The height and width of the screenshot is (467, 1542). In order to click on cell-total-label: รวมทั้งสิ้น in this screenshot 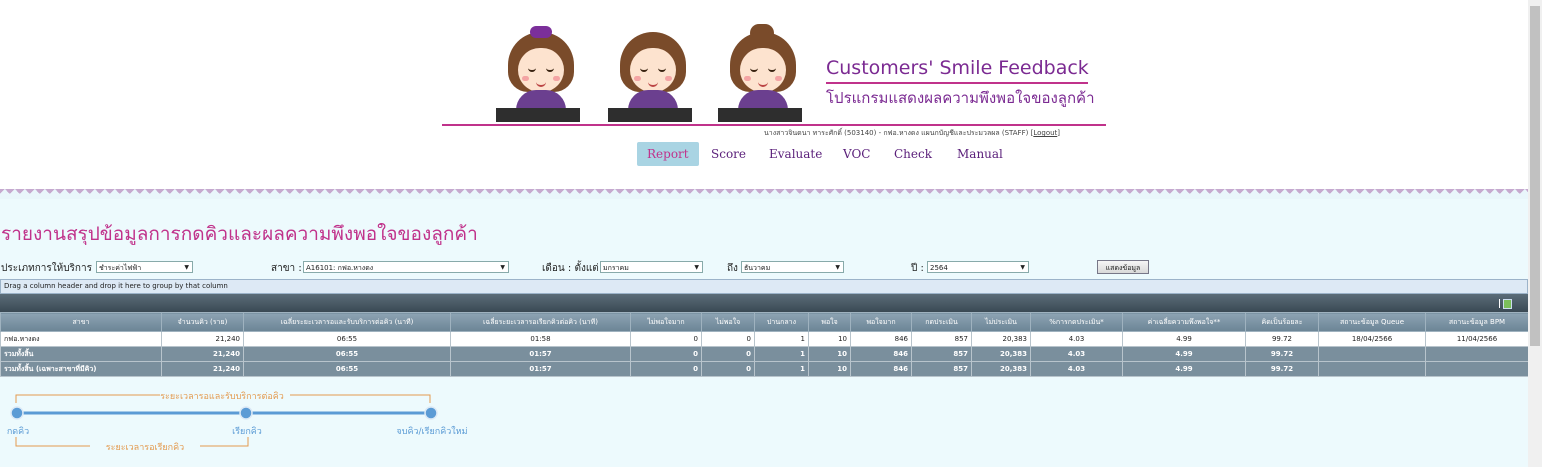, I will do `click(81, 354)`.